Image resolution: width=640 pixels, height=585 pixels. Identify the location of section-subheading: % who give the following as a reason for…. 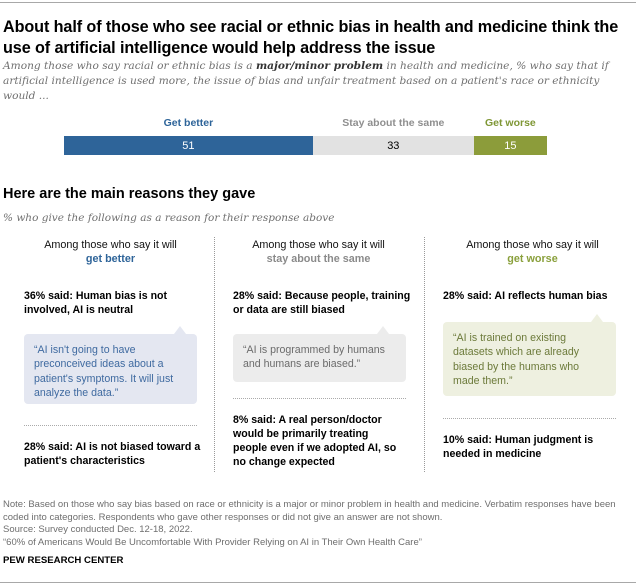
(169, 218).